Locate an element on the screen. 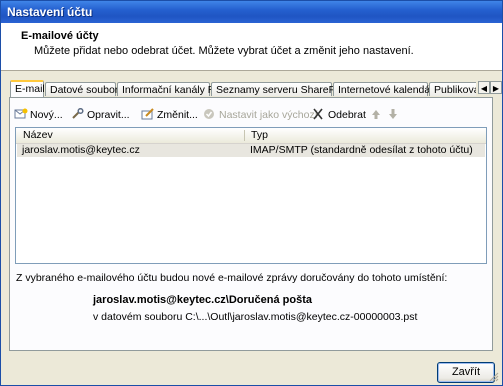 Image resolution: width=503 pixels, height=386 pixels. change-icon is located at coordinates (147, 114).